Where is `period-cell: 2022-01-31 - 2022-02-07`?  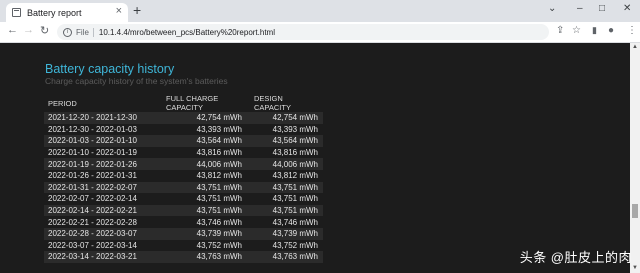
period-cell: 2022-01-31 - 2022-02-07 is located at coordinates (100, 187).